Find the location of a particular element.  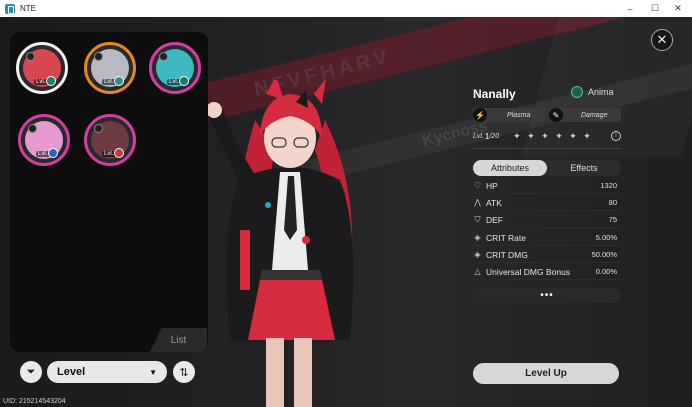

filter-button: ⏷ is located at coordinates (31, 372).